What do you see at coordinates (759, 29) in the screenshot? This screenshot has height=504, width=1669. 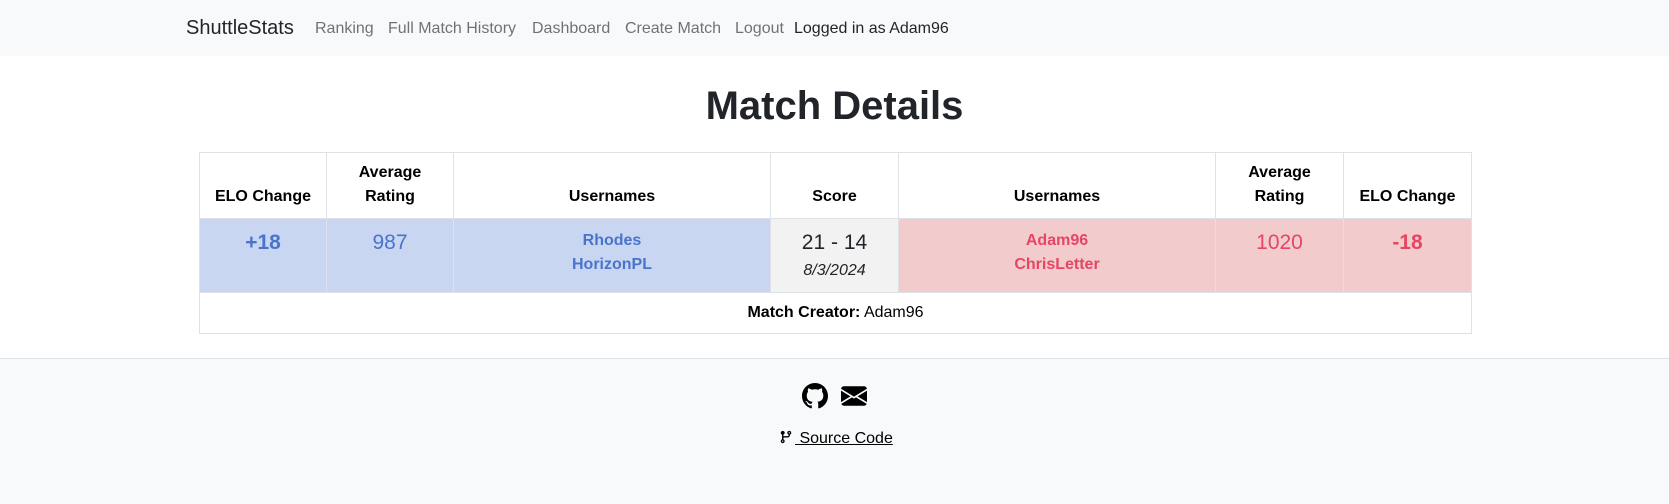 I see `nav-link-logout: Logout` at bounding box center [759, 29].